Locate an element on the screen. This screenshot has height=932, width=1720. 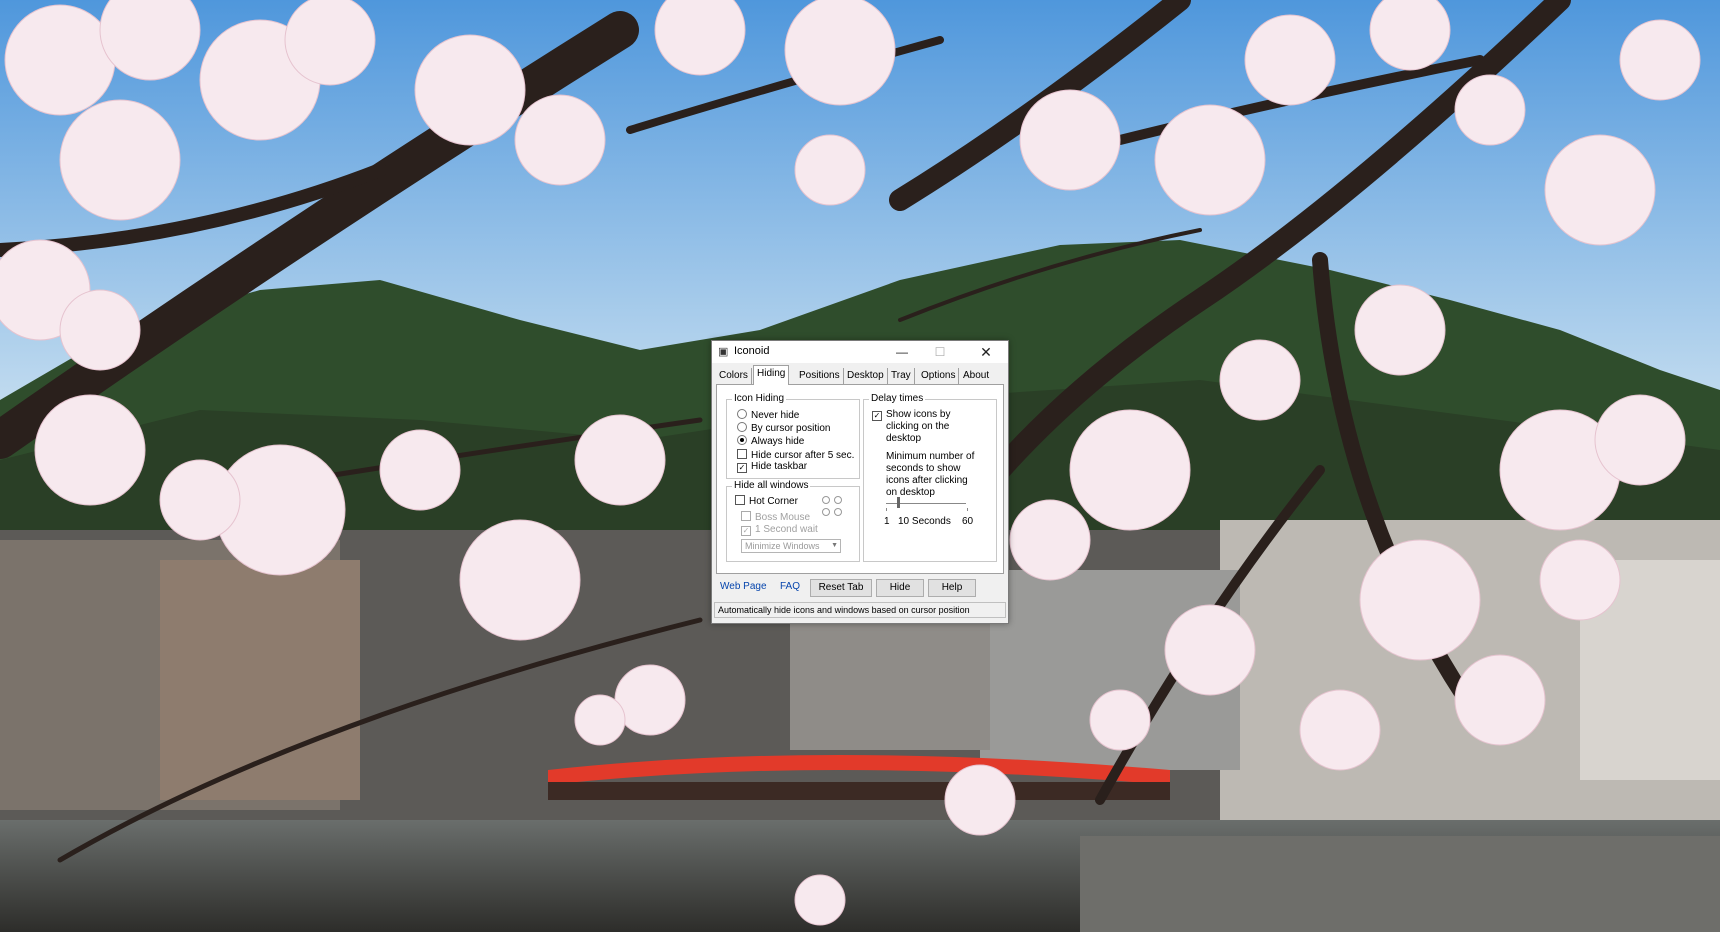
minimize-button: — is located at coordinates (902, 352).